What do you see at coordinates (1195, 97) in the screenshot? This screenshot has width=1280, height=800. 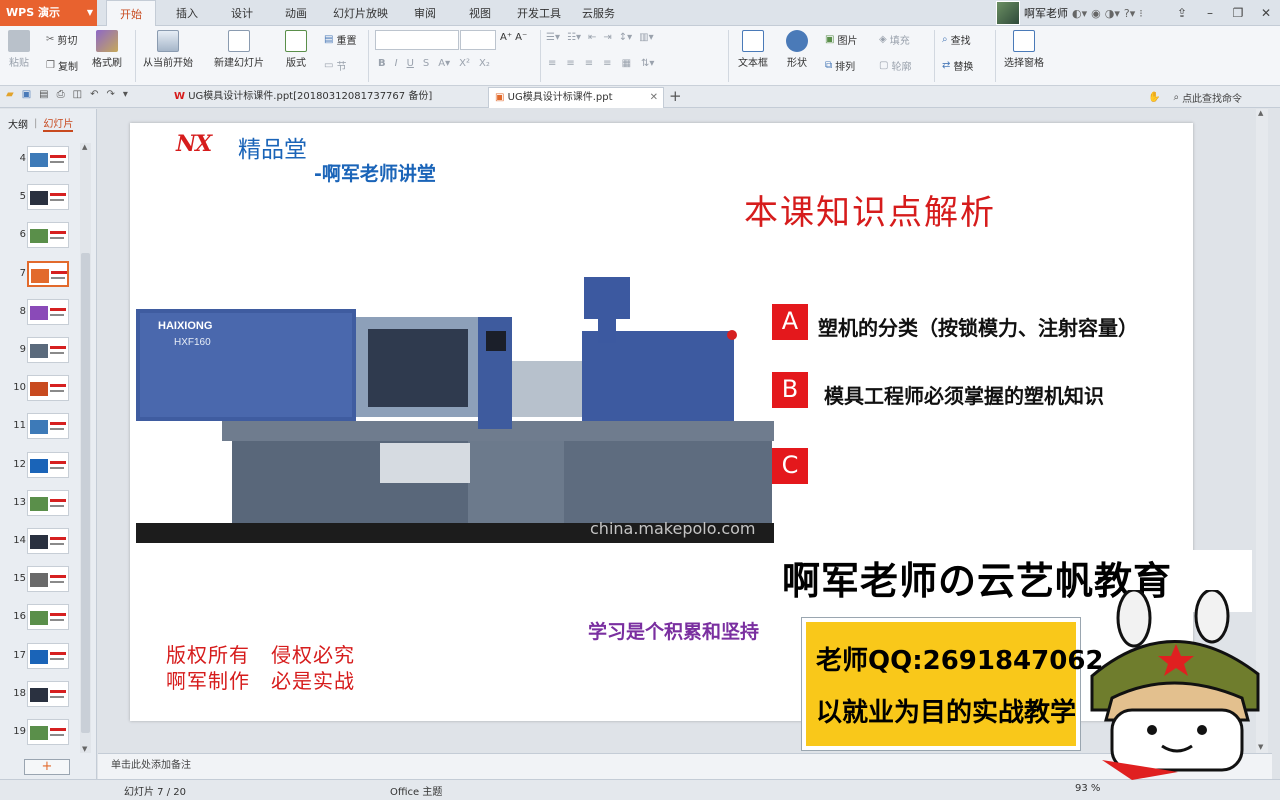 I see `command-search: ✋ ⌕ 点此查找命令` at bounding box center [1195, 97].